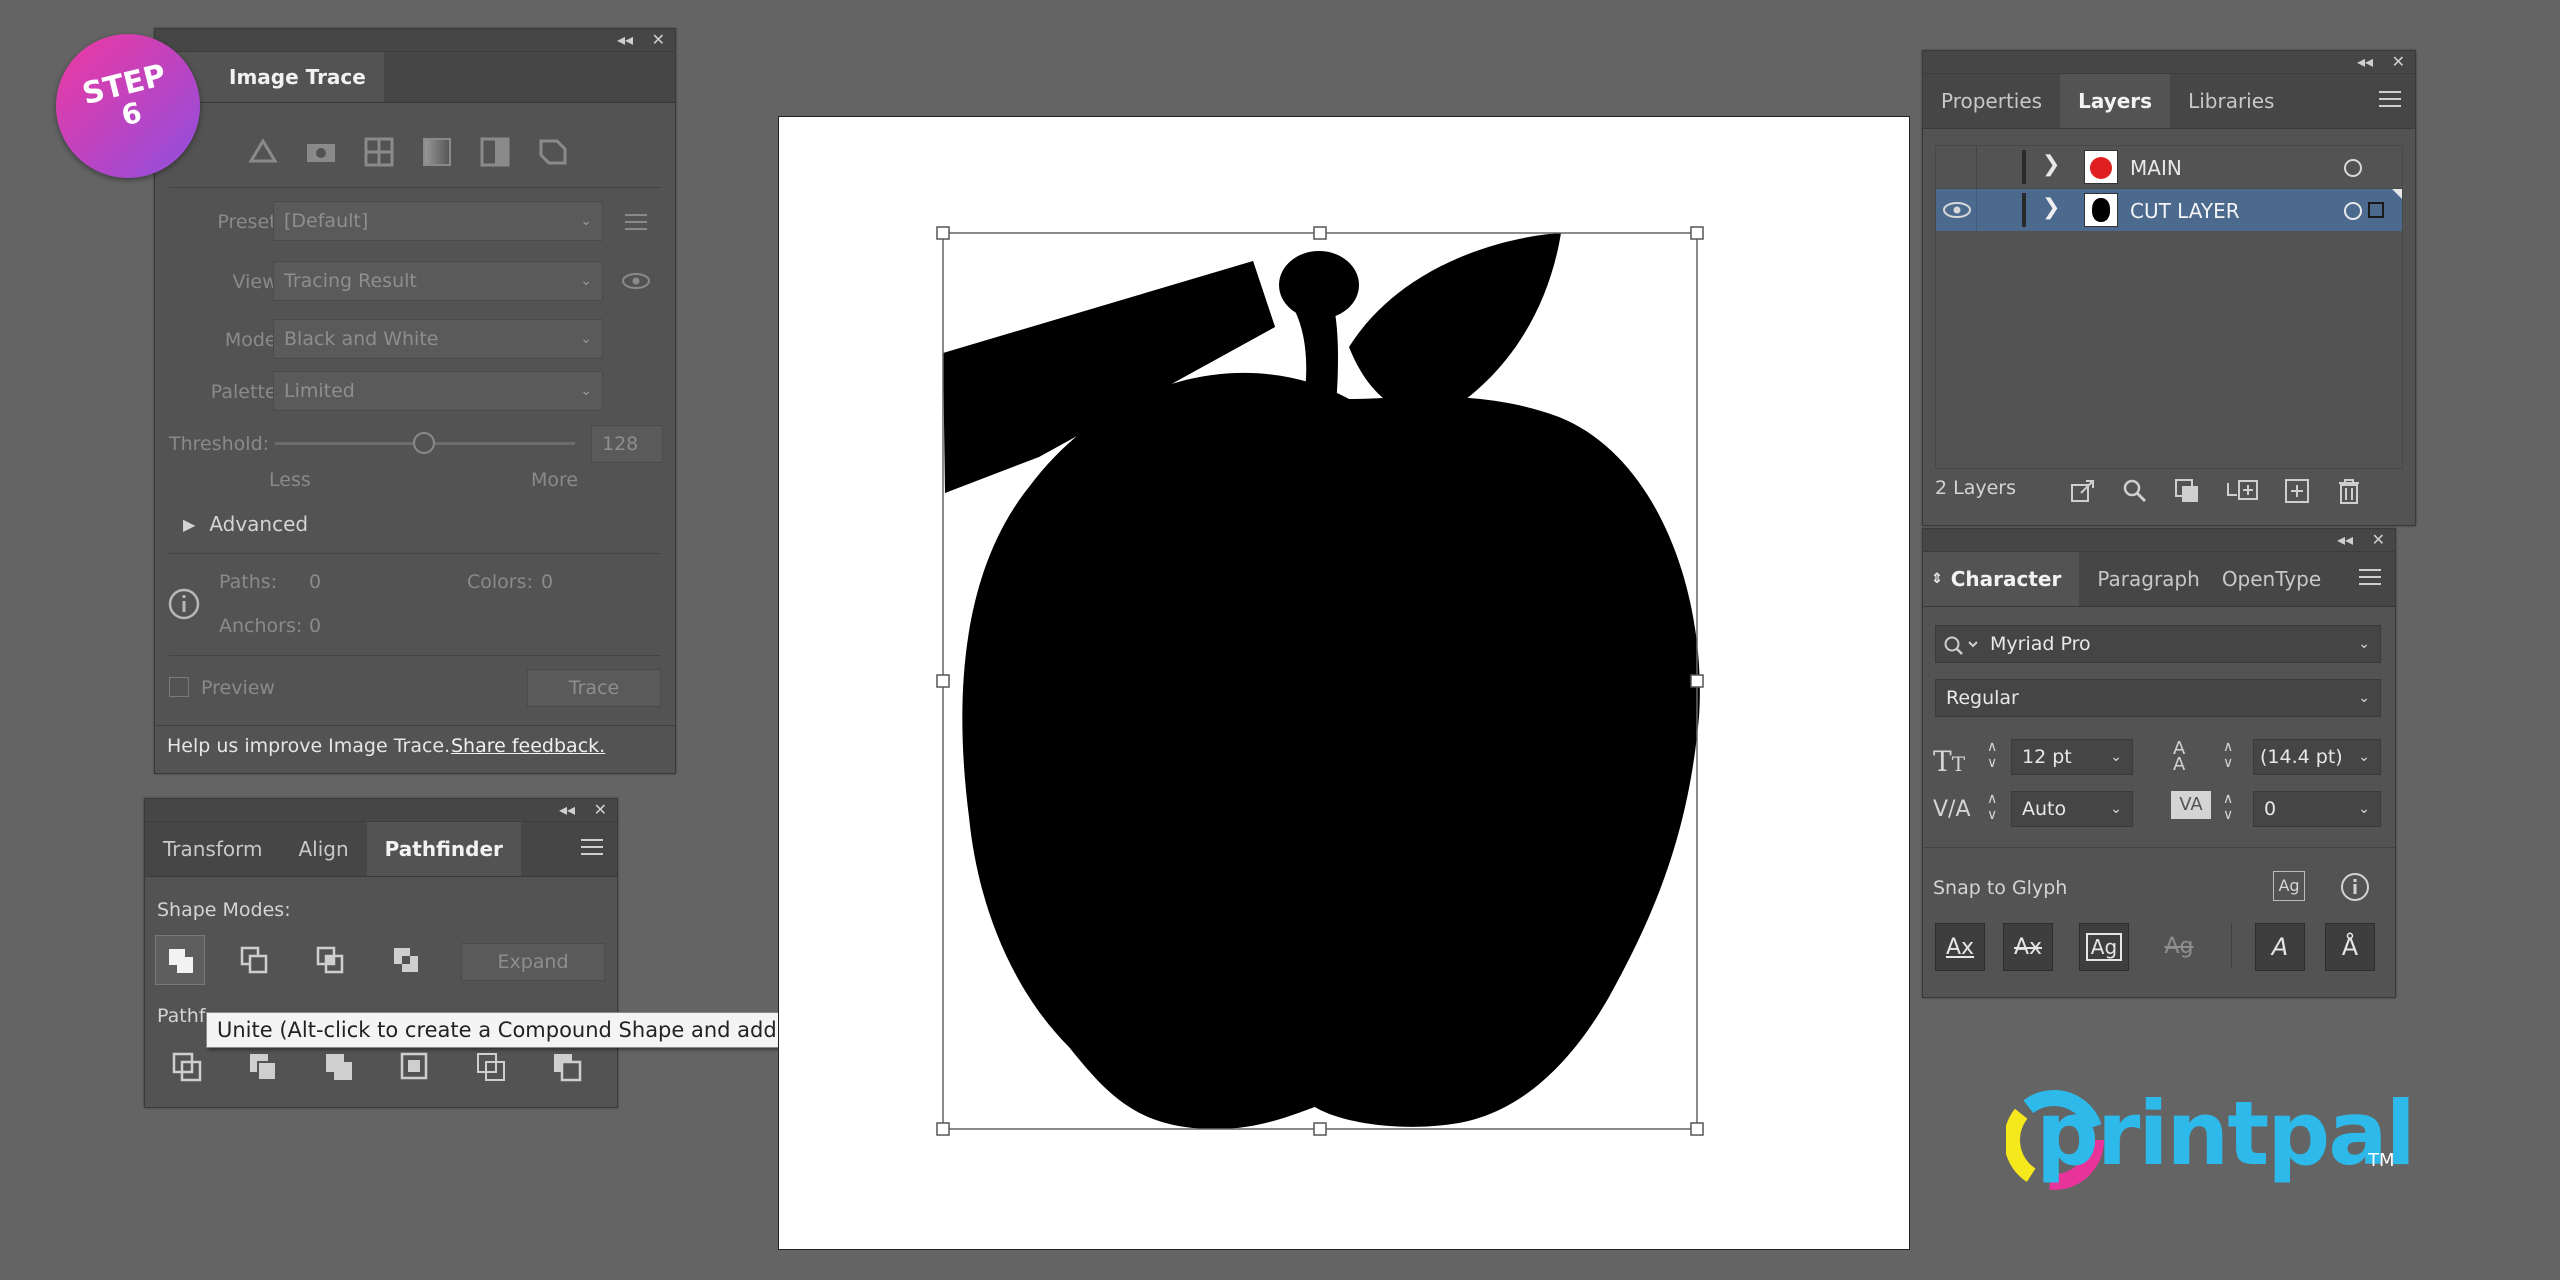 The width and height of the screenshot is (2560, 1280). What do you see at coordinates (2278, 579) in the screenshot?
I see `tab-opentype: OpenType` at bounding box center [2278, 579].